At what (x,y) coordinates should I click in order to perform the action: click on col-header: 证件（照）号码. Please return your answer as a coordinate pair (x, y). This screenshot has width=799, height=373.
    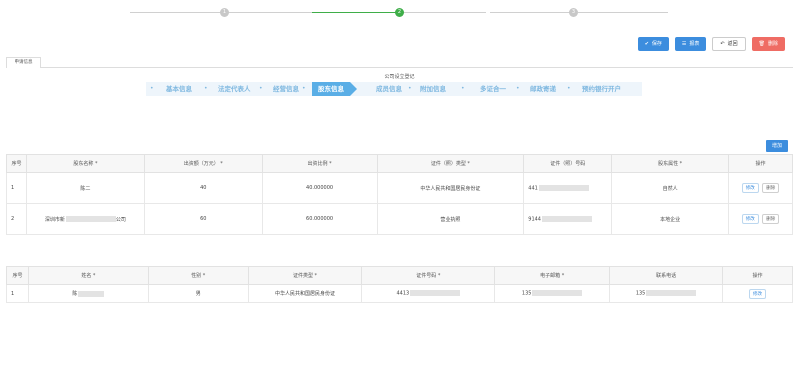
    Looking at the image, I should click on (568, 163).